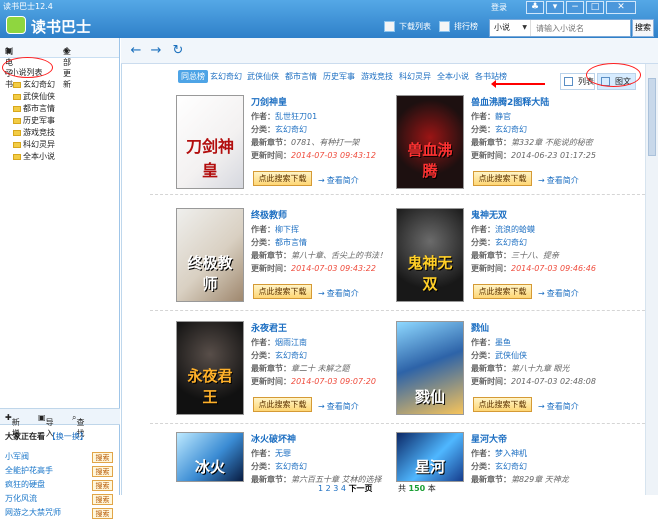 Image resolution: width=658 pixels, height=532 pixels. What do you see at coordinates (535, 7) in the screenshot?
I see `skin-icon: ♣` at bounding box center [535, 7].